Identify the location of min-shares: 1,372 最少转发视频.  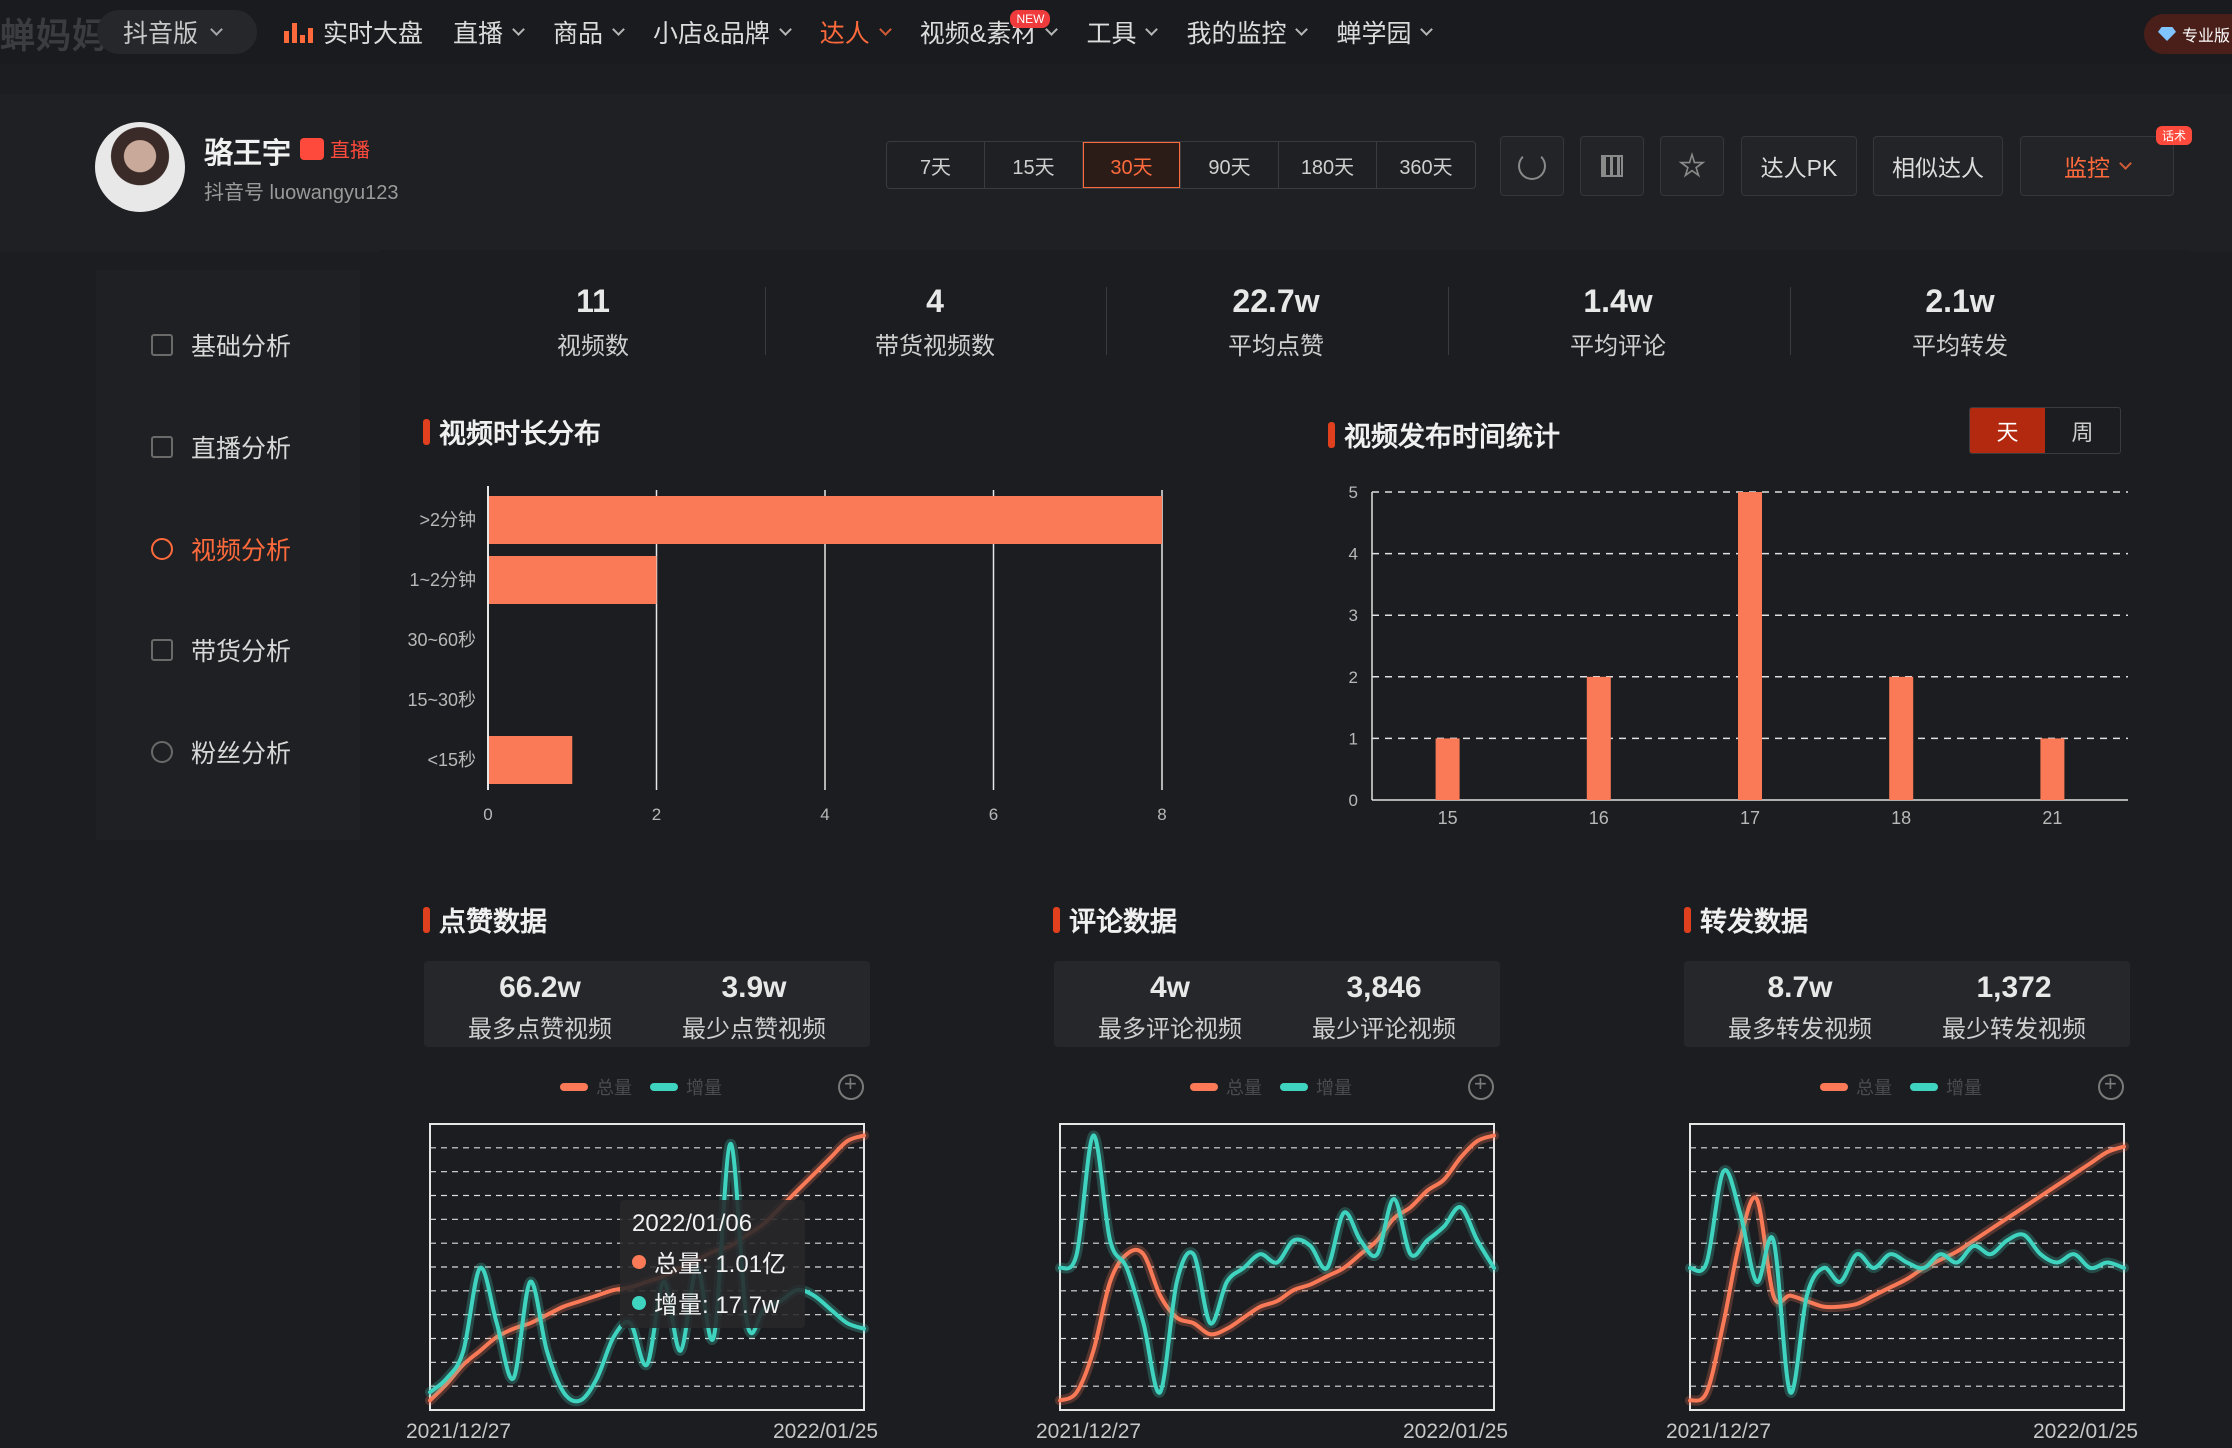
(2014, 1007).